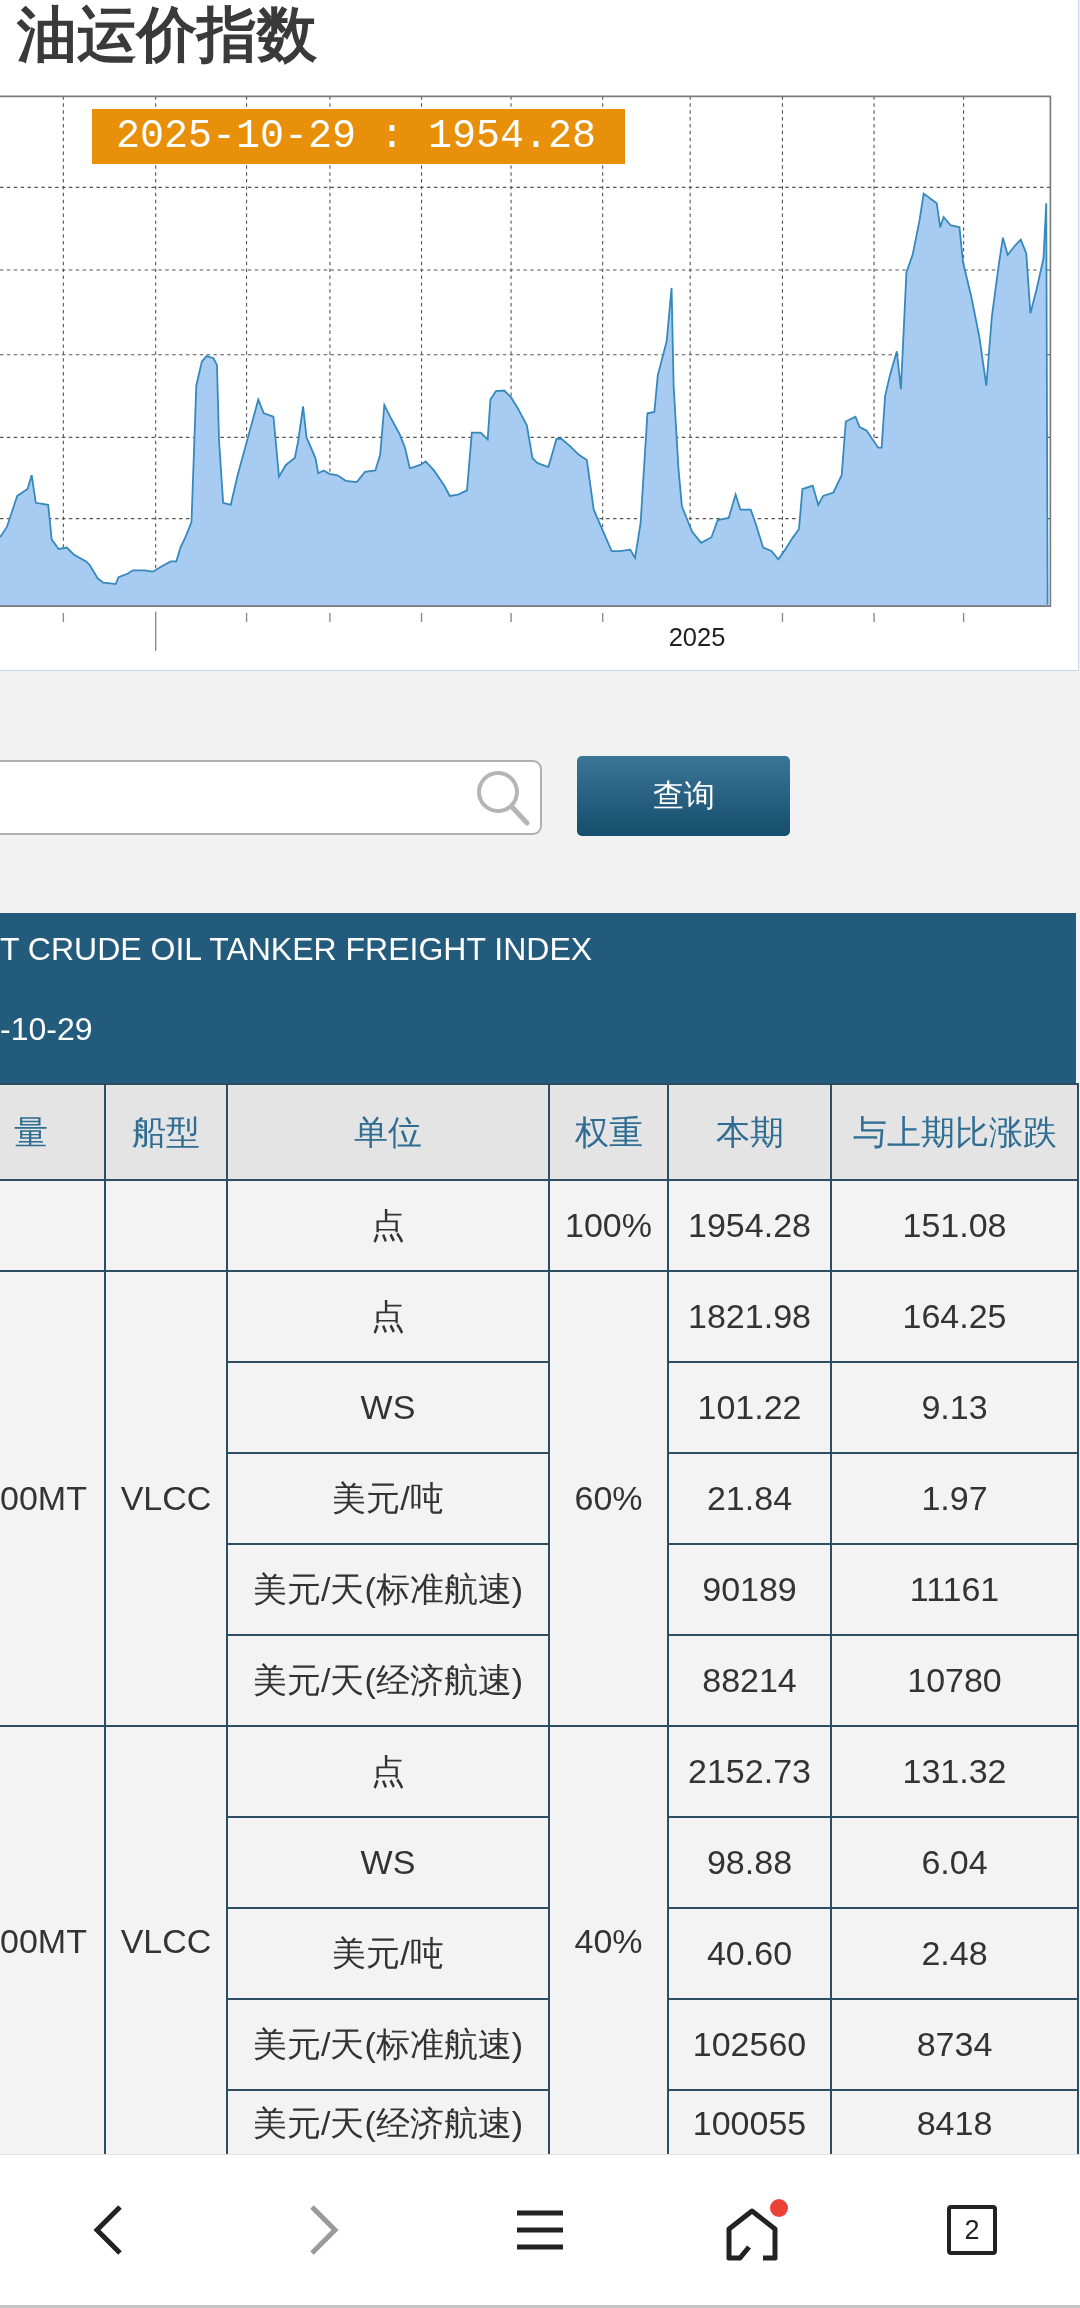  What do you see at coordinates (166, 1498) in the screenshot?
I see `table-cell: VLCC` at bounding box center [166, 1498].